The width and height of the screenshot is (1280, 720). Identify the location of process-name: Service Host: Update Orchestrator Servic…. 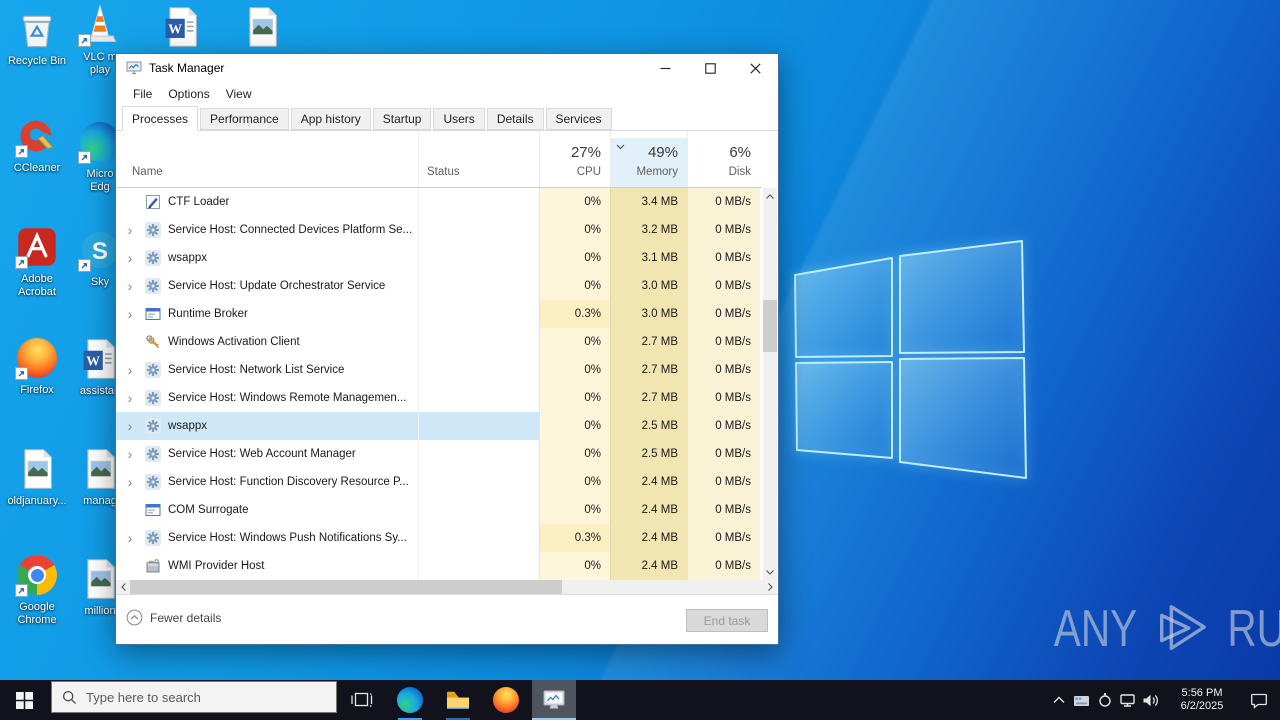
(277, 286).